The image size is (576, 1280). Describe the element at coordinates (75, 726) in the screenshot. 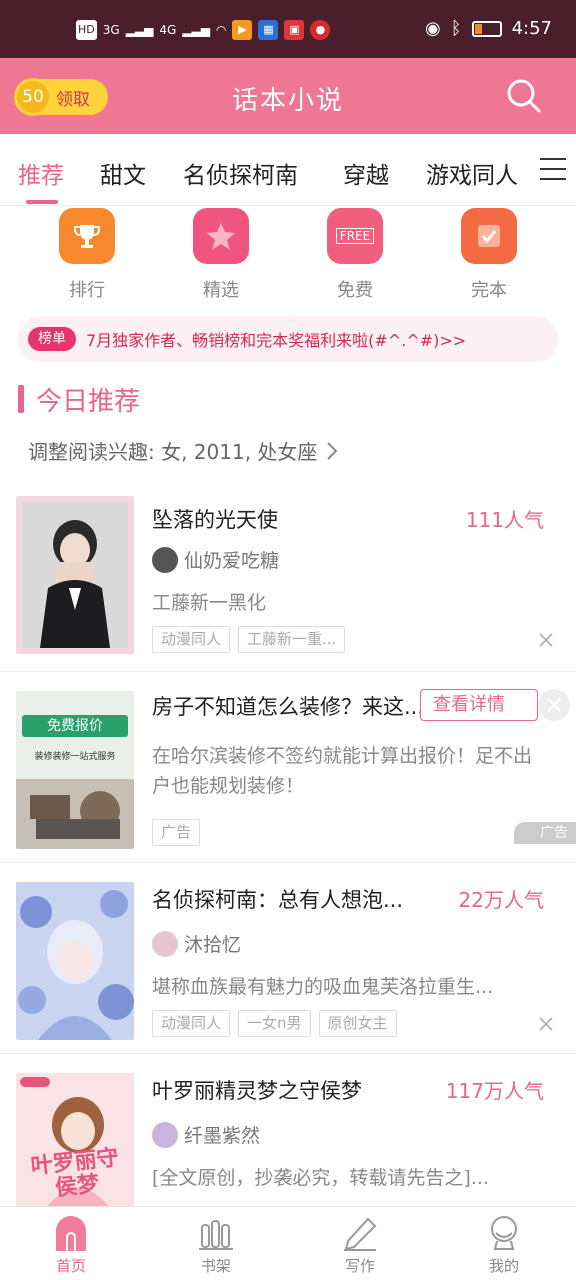

I see `ad-cover-headline: 免费报价` at that location.